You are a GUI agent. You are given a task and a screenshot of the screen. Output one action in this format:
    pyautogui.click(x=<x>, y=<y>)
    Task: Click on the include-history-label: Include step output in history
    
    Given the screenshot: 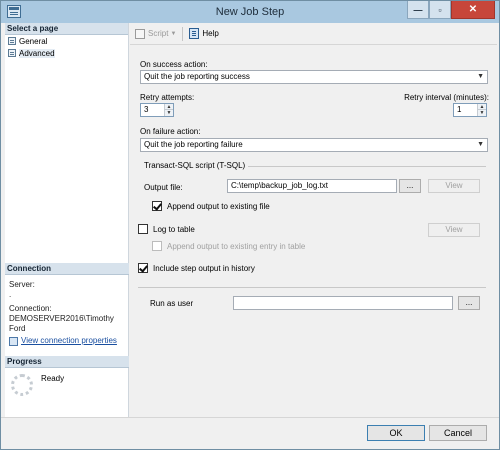 What is the action you would take?
    pyautogui.click(x=204, y=268)
    